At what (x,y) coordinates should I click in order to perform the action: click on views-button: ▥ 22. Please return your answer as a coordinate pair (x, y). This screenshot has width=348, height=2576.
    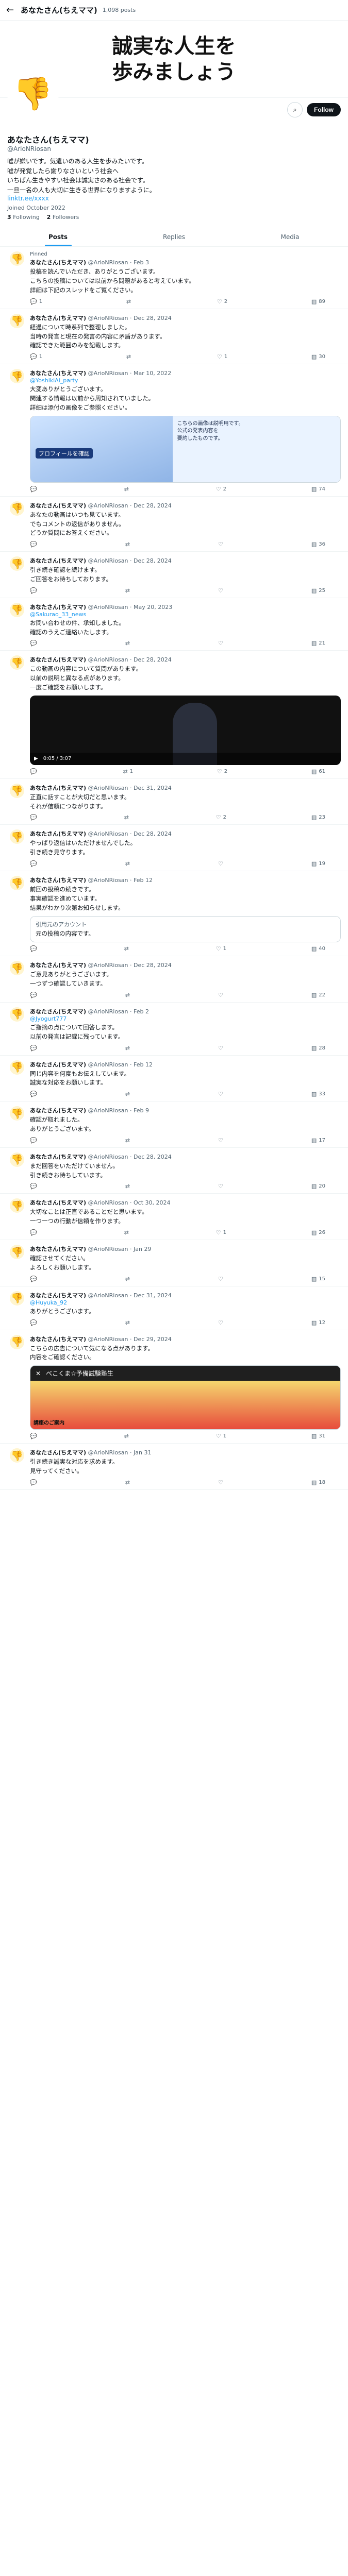
    Looking at the image, I should click on (318, 995).